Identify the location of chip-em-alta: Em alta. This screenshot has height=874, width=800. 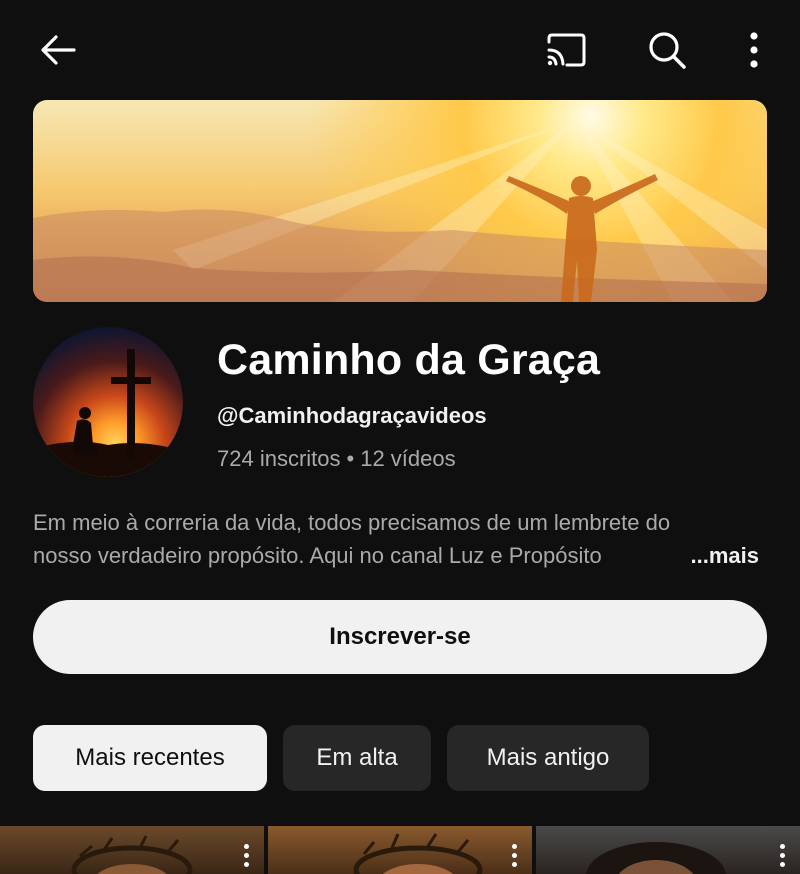
(357, 758).